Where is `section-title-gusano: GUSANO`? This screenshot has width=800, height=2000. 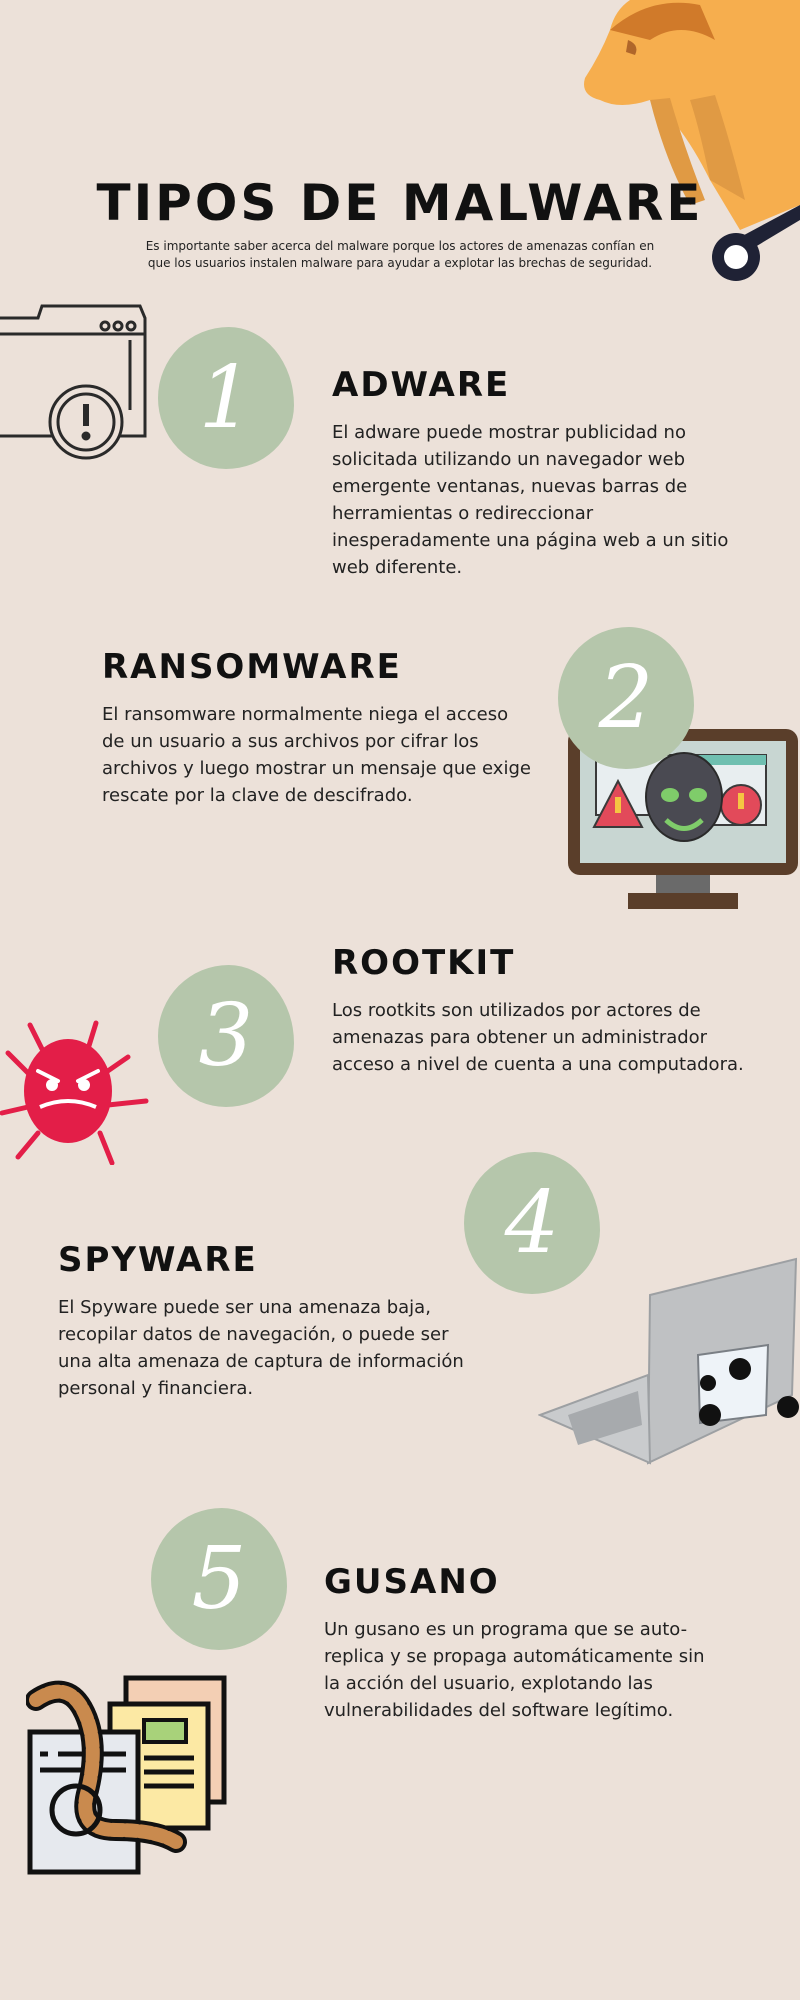 section-title-gusano: GUSANO is located at coordinates (412, 1582).